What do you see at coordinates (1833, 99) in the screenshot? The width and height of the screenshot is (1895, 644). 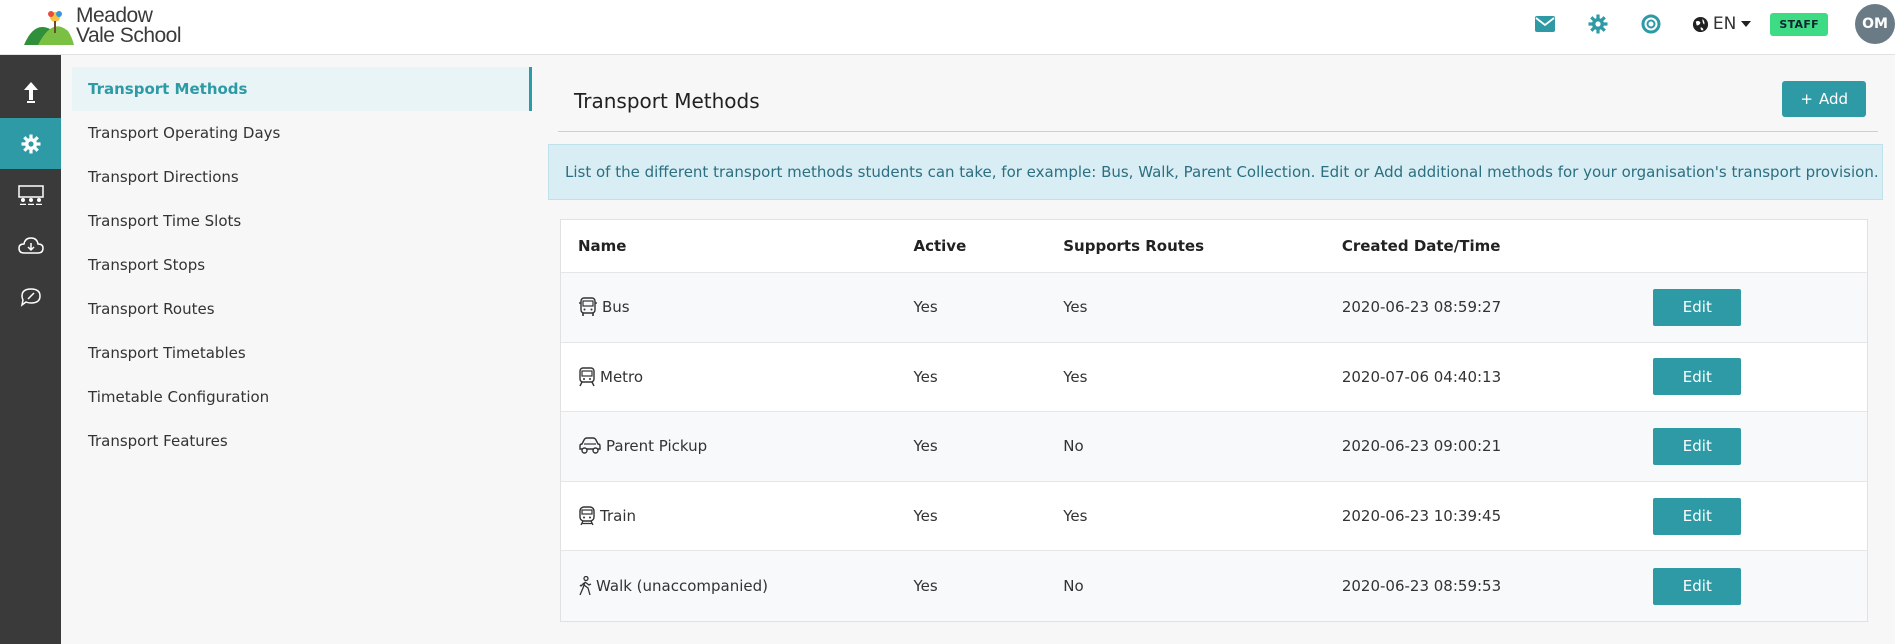 I see `add-button-label: Add` at bounding box center [1833, 99].